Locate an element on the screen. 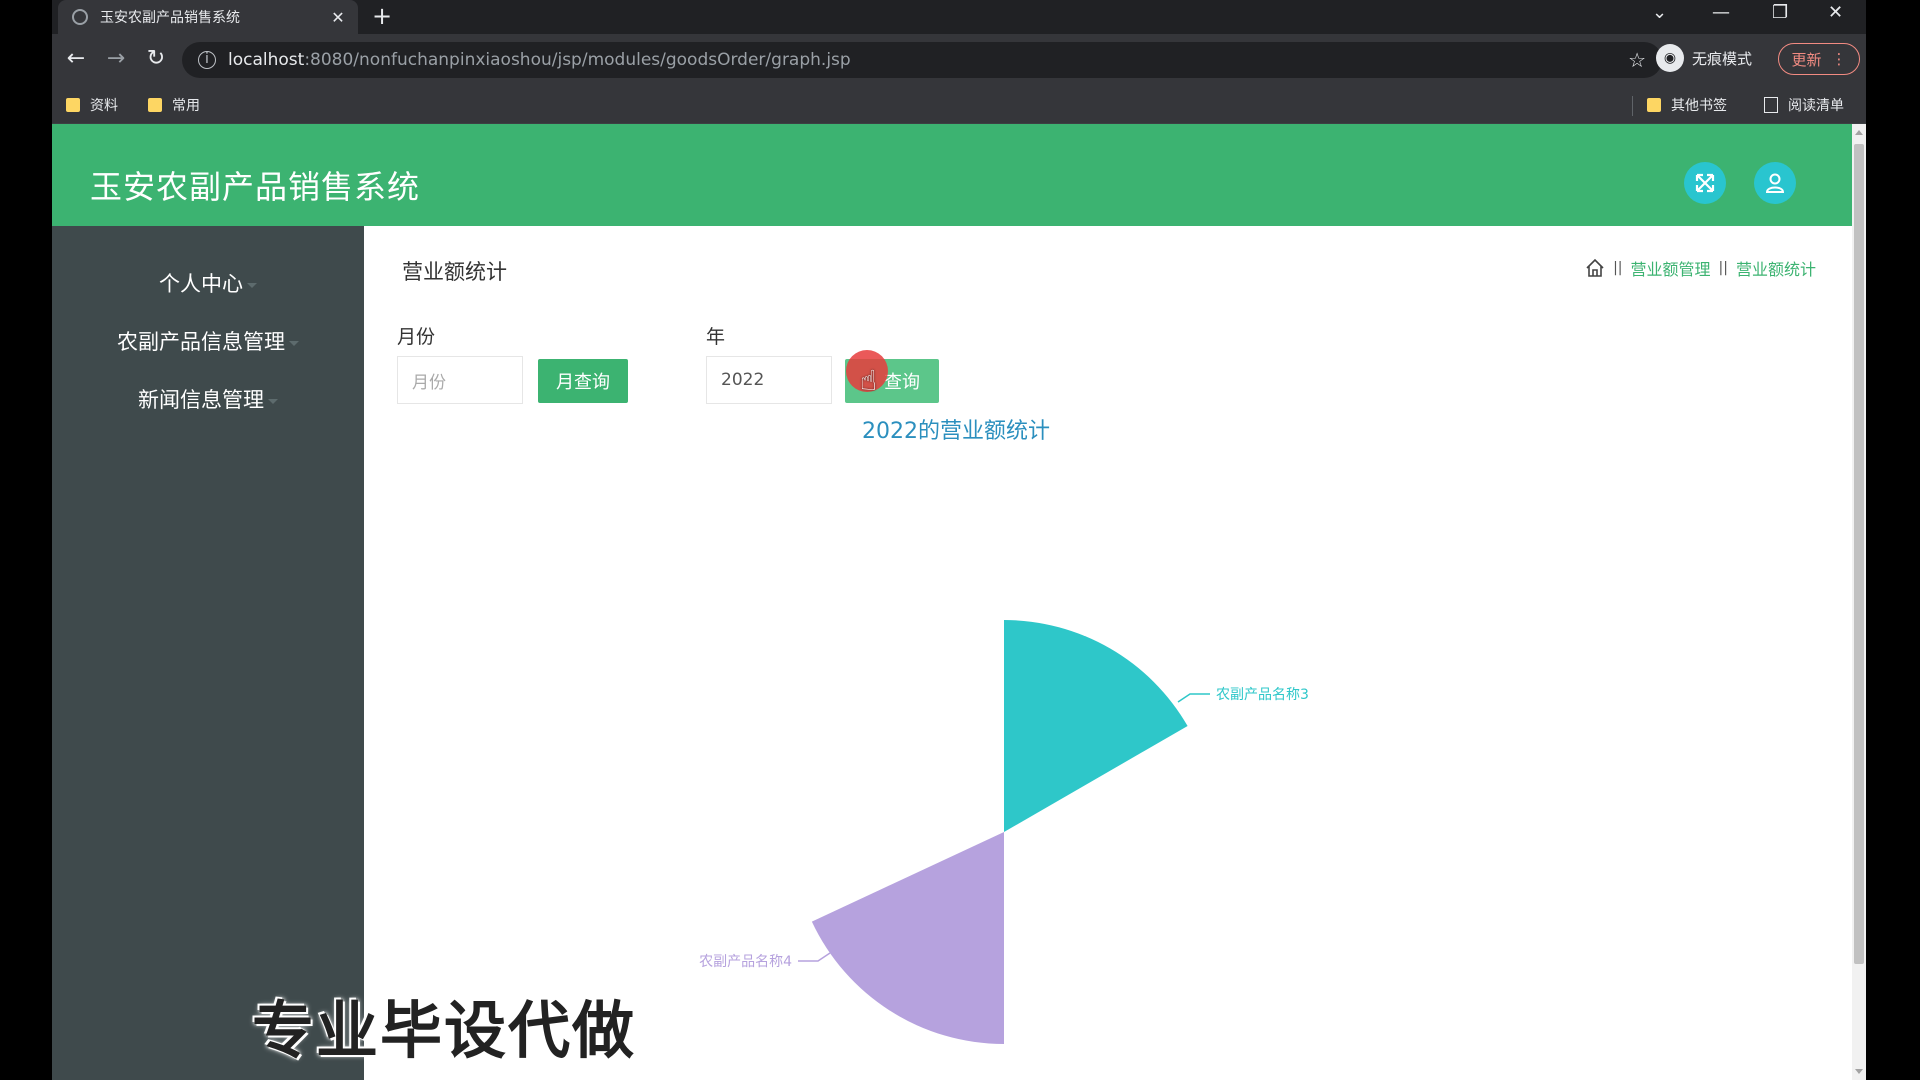 The width and height of the screenshot is (1920, 1080). bookmark-star-icon: ☆ is located at coordinates (1637, 60).